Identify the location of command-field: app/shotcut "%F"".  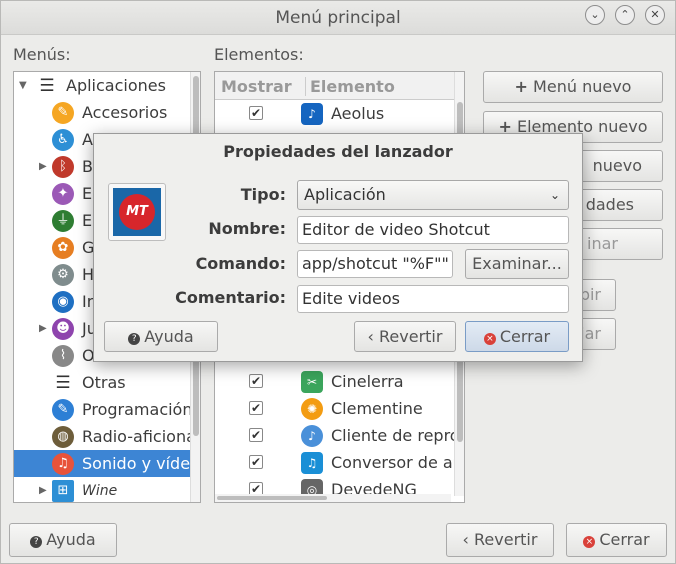
(375, 264).